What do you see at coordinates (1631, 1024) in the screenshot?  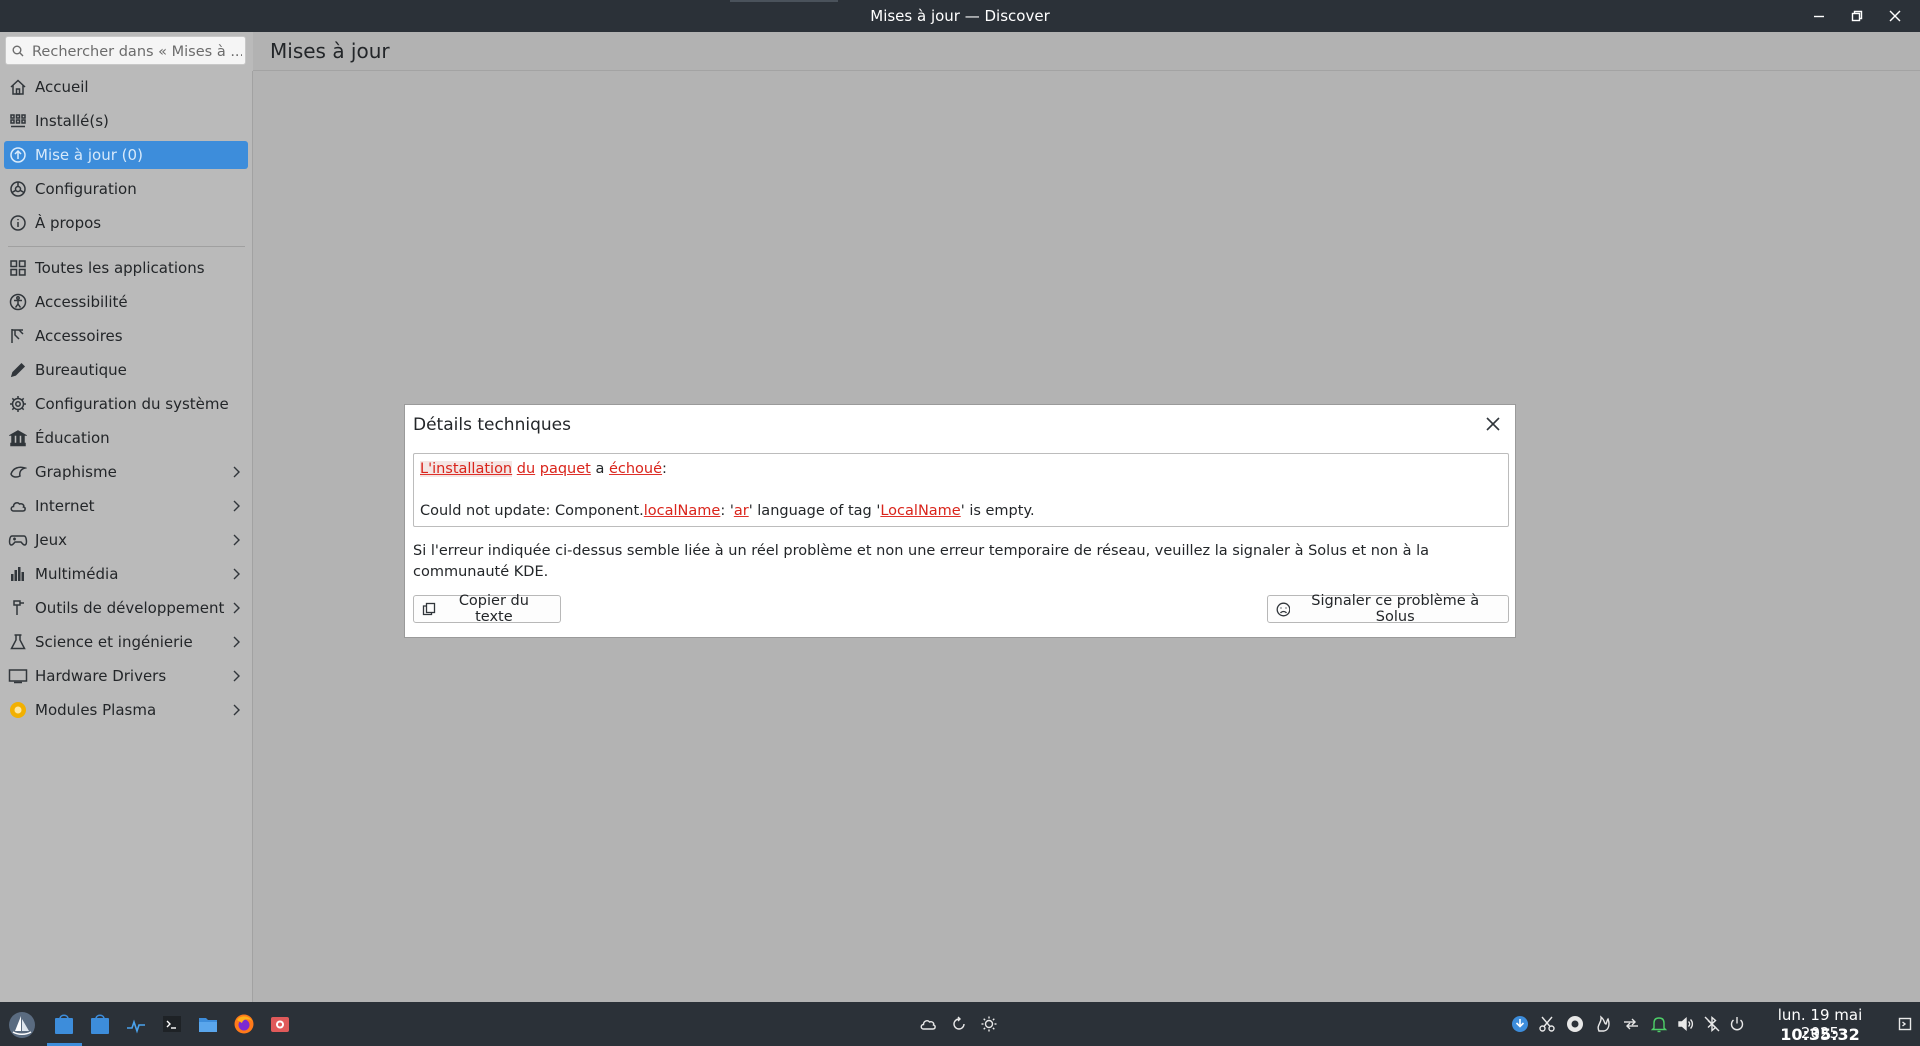 I see `tray-kdeconnect-button` at bounding box center [1631, 1024].